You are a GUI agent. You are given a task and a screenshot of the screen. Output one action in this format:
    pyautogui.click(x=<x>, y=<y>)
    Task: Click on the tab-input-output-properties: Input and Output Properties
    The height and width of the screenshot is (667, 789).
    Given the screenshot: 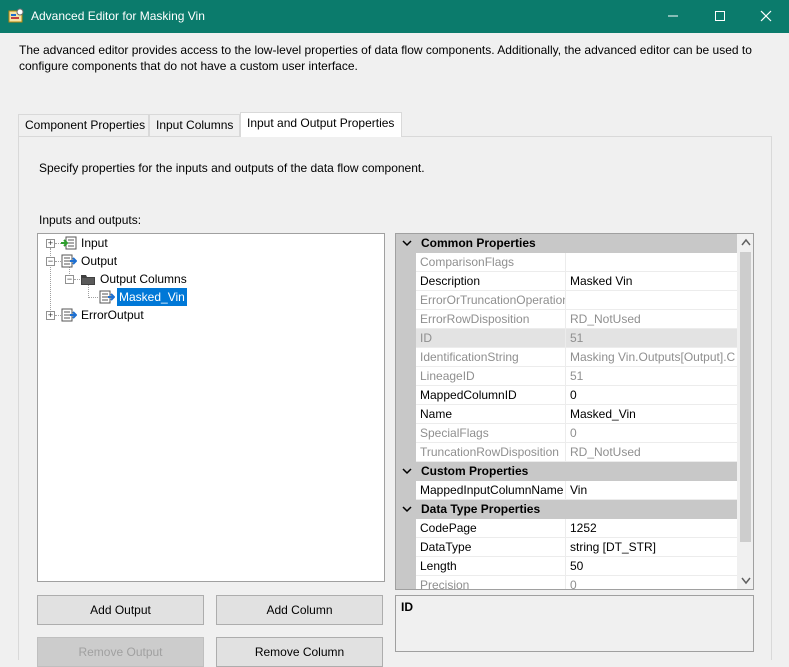 What is the action you would take?
    pyautogui.click(x=321, y=124)
    